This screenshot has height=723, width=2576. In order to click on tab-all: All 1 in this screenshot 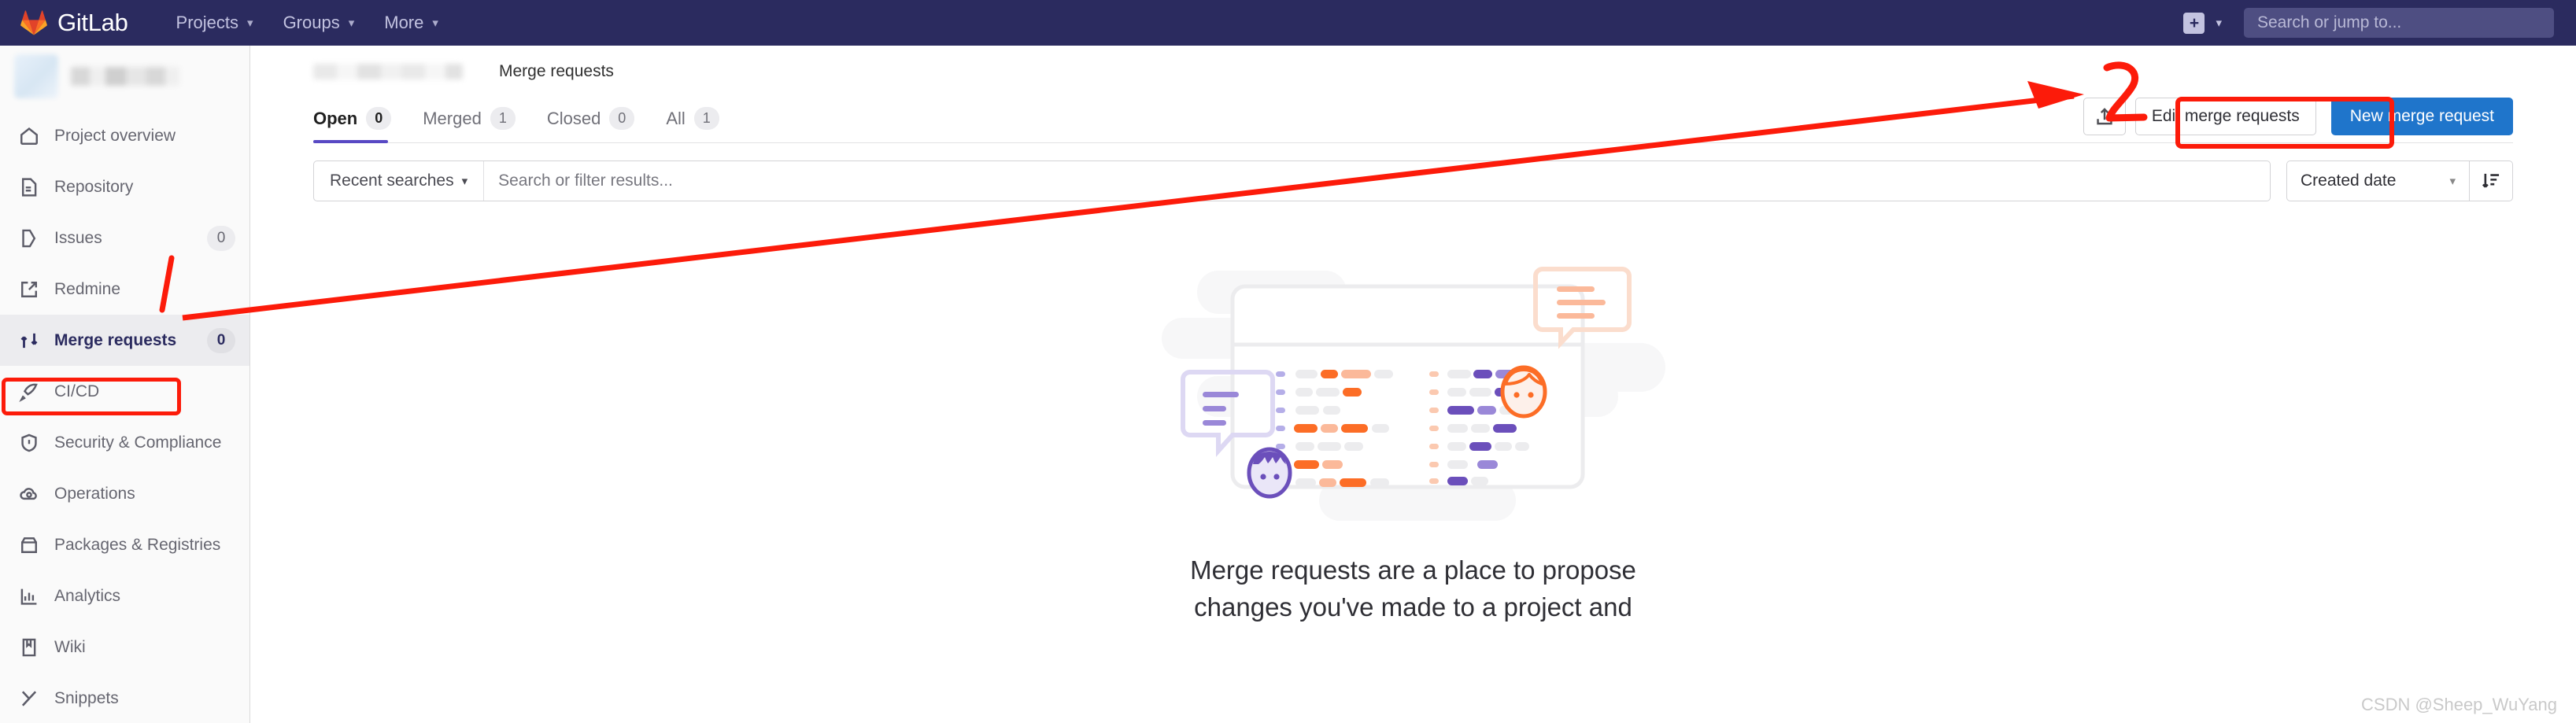, I will do `click(699, 124)`.